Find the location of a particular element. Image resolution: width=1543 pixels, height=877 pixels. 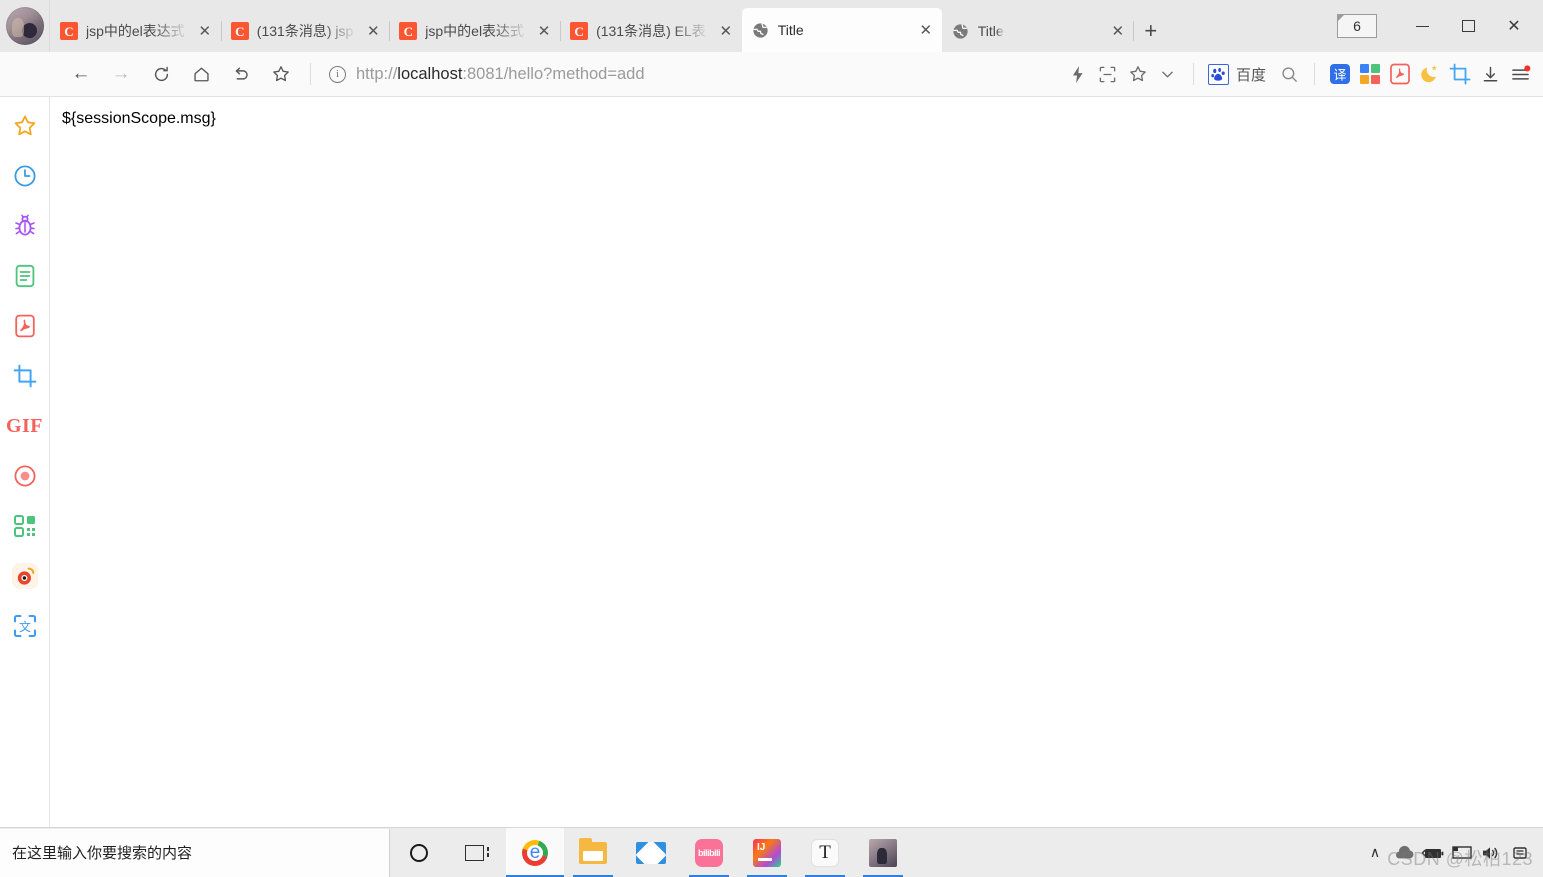

sidebar-item-notes is located at coordinates (25, 276).